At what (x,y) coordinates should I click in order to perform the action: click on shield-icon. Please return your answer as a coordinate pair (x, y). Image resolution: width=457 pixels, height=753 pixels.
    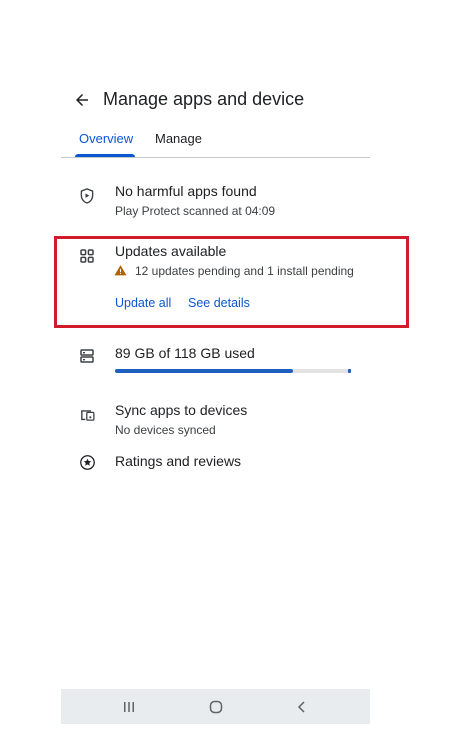
    Looking at the image, I should click on (87, 196).